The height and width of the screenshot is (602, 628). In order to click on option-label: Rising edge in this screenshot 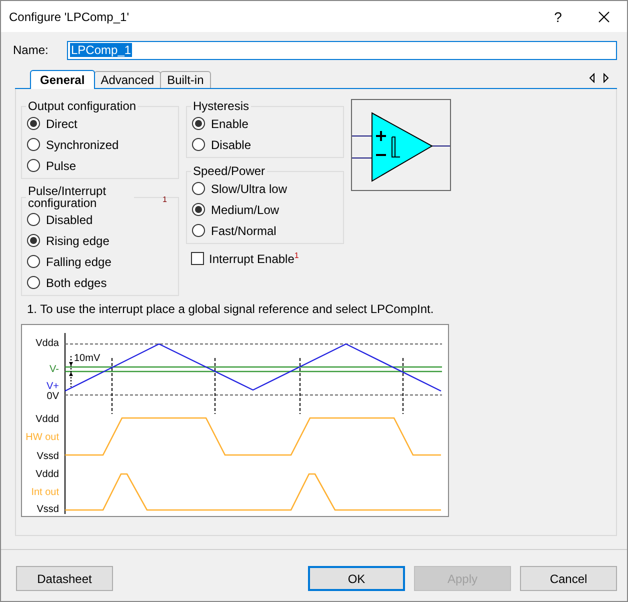, I will do `click(78, 241)`.